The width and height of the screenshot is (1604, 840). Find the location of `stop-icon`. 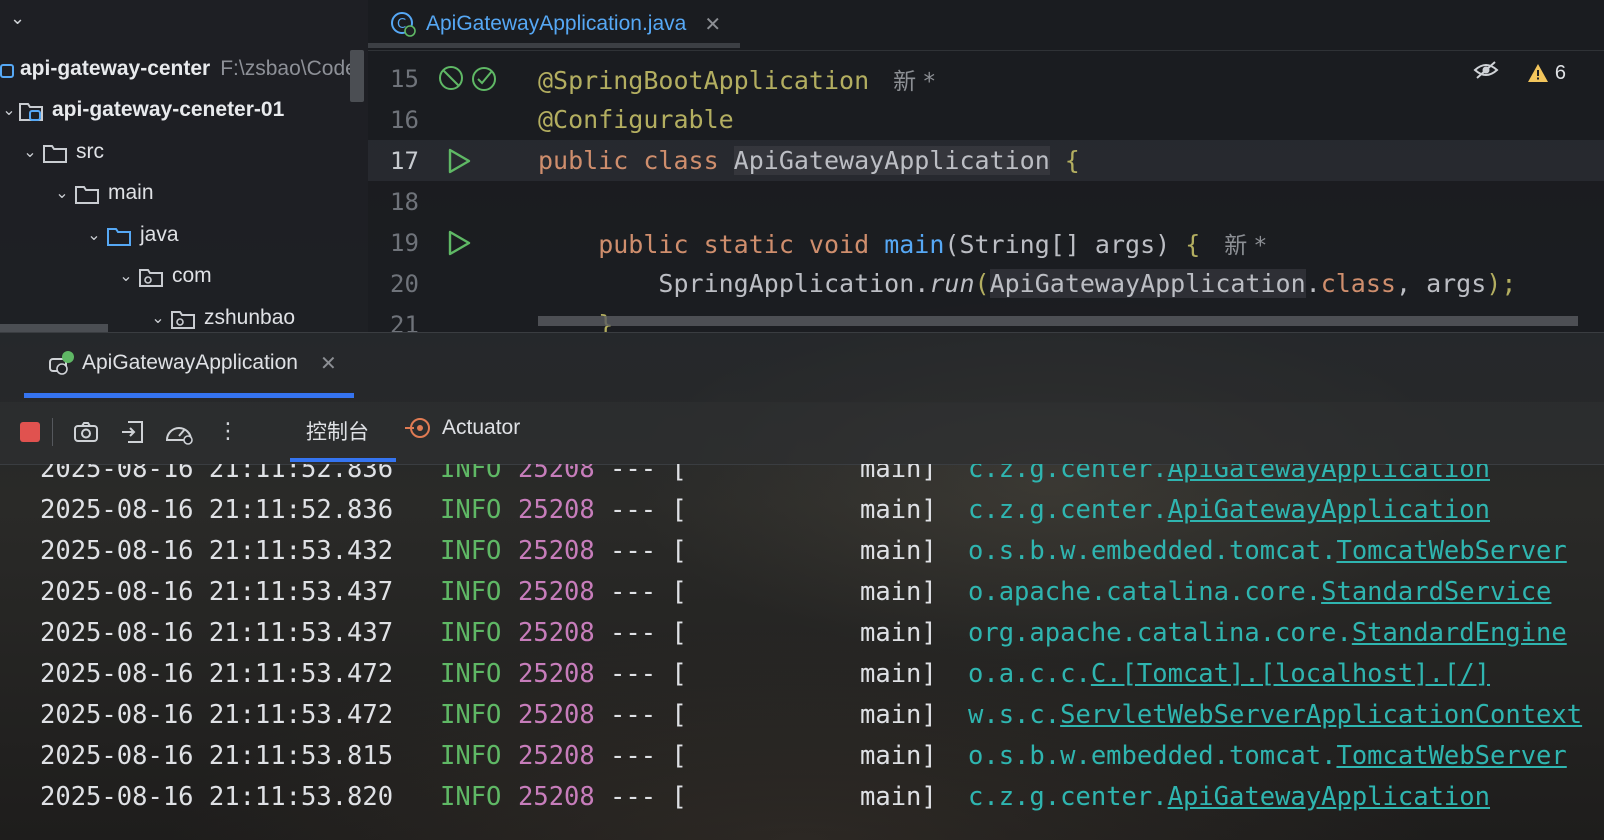

stop-icon is located at coordinates (30, 432).